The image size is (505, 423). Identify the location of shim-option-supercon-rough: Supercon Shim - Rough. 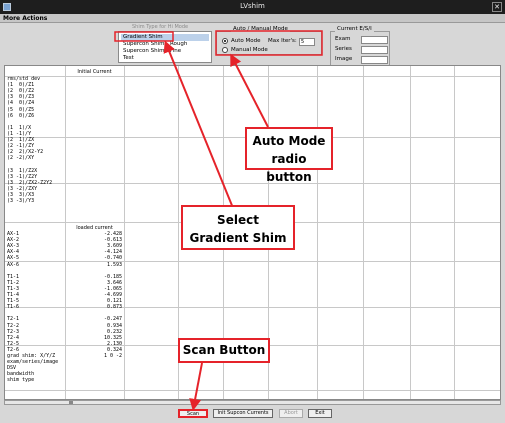
(165, 44).